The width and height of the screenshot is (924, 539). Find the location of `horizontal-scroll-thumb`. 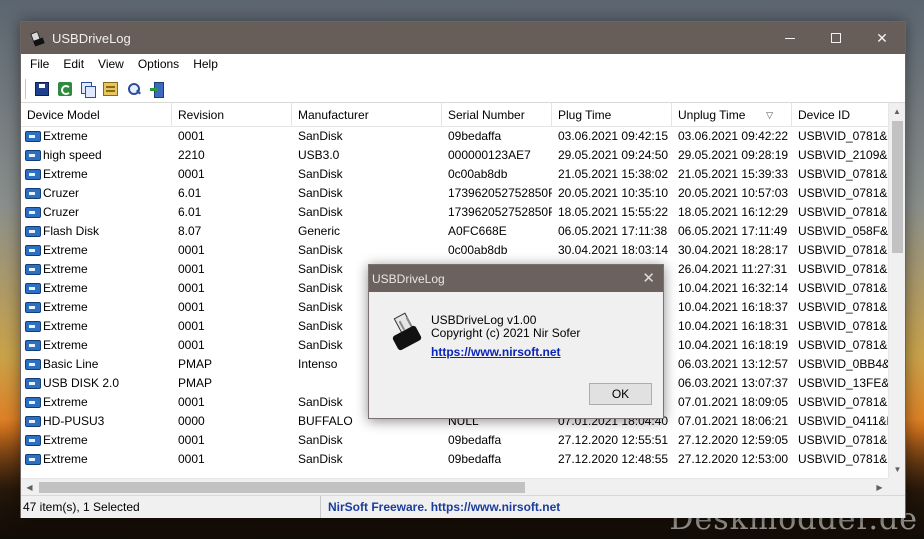

horizontal-scroll-thumb is located at coordinates (282, 487).